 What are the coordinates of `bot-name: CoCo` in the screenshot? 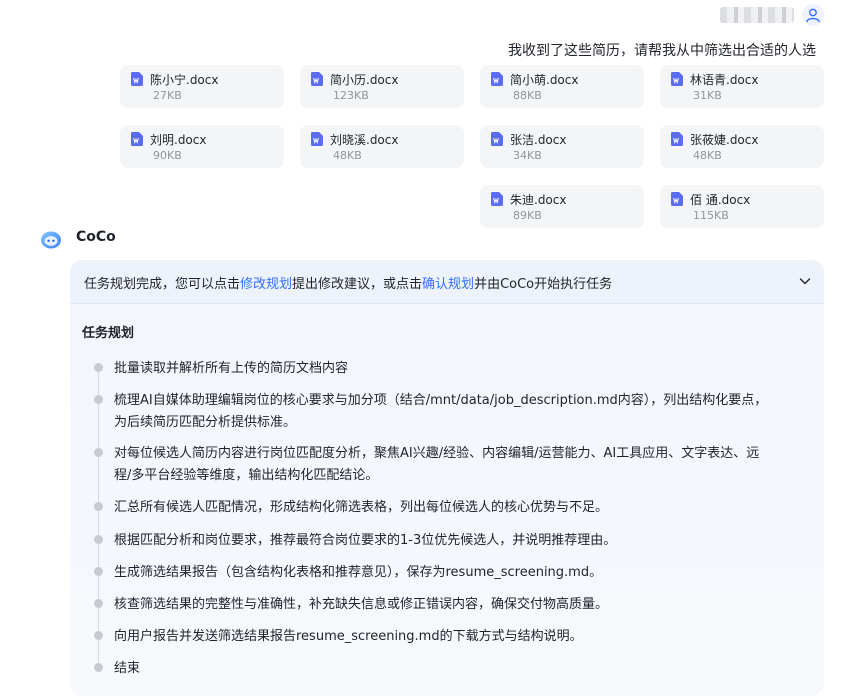 It's located at (96, 237).